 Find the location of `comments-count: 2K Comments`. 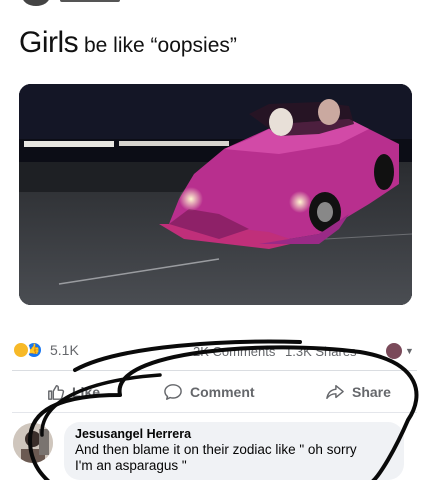

comments-count: 2K Comments is located at coordinates (234, 351).